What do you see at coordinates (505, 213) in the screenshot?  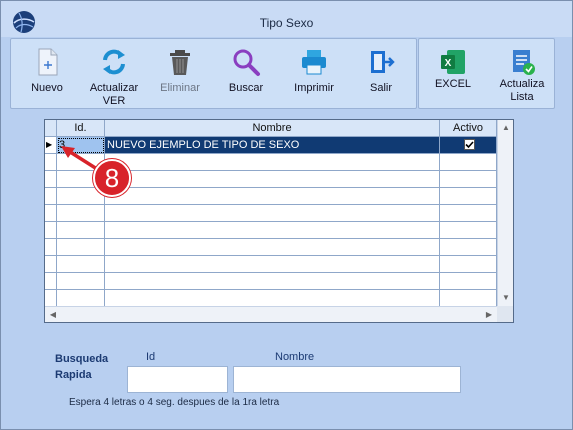 I see `vertical-scrollbar: ▲ ▼` at bounding box center [505, 213].